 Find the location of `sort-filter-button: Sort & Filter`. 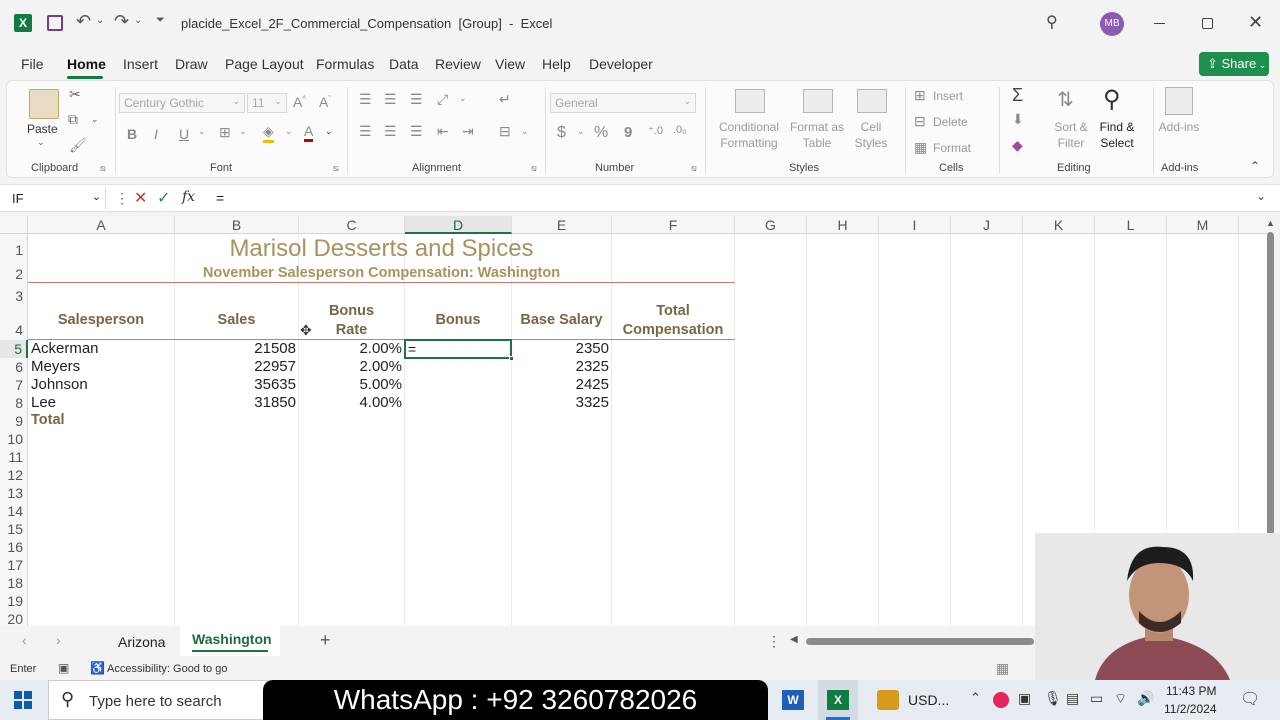

sort-filter-button: Sort & Filter is located at coordinates (1071, 135).